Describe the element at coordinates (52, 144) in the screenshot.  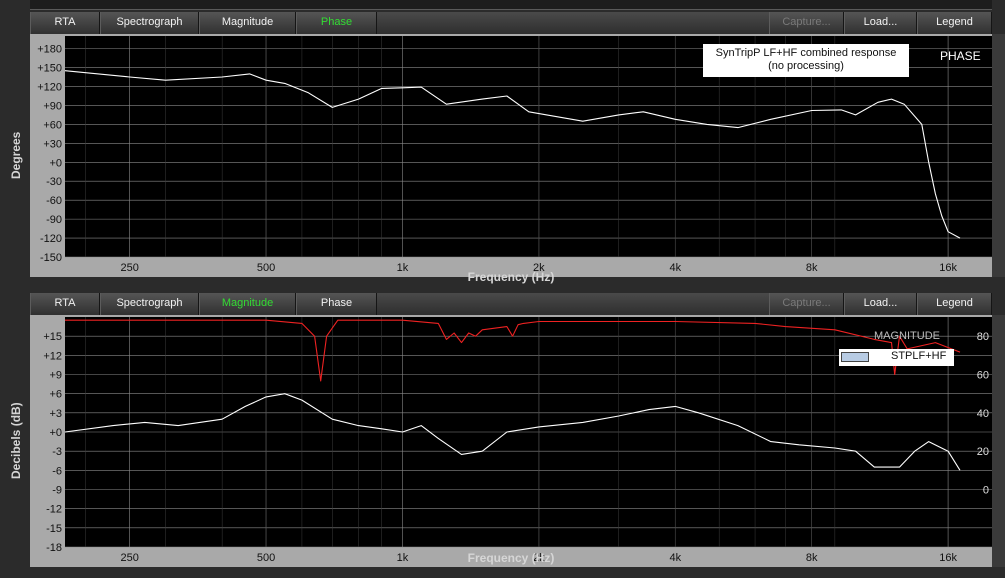
I see `y-tick-label: +30` at that location.